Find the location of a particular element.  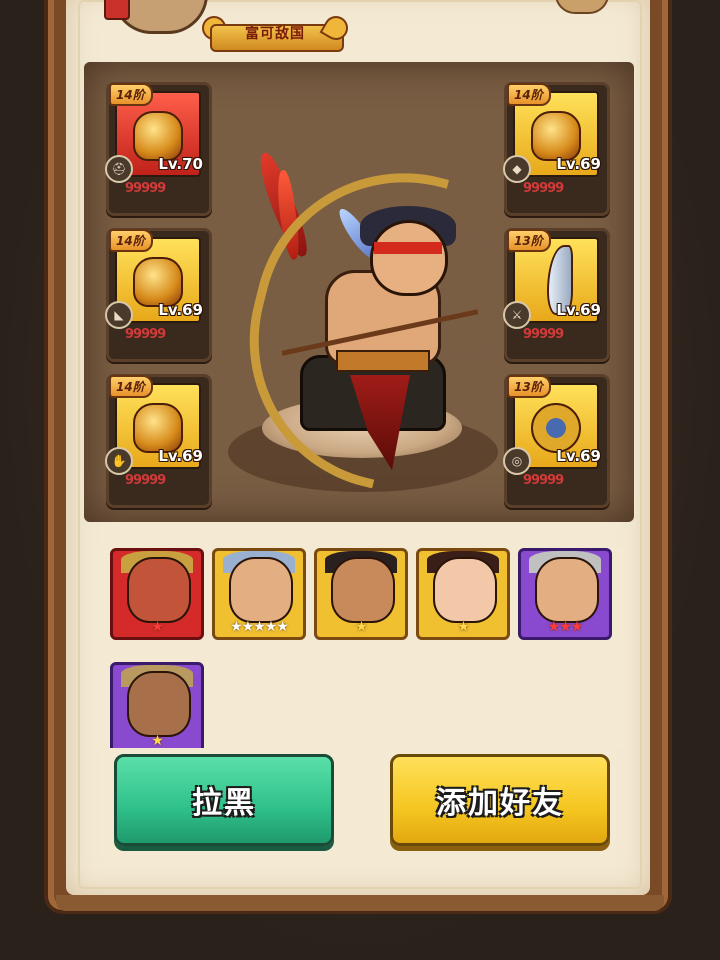

weapon-type-icon: ⚔ is located at coordinates (517, 315).